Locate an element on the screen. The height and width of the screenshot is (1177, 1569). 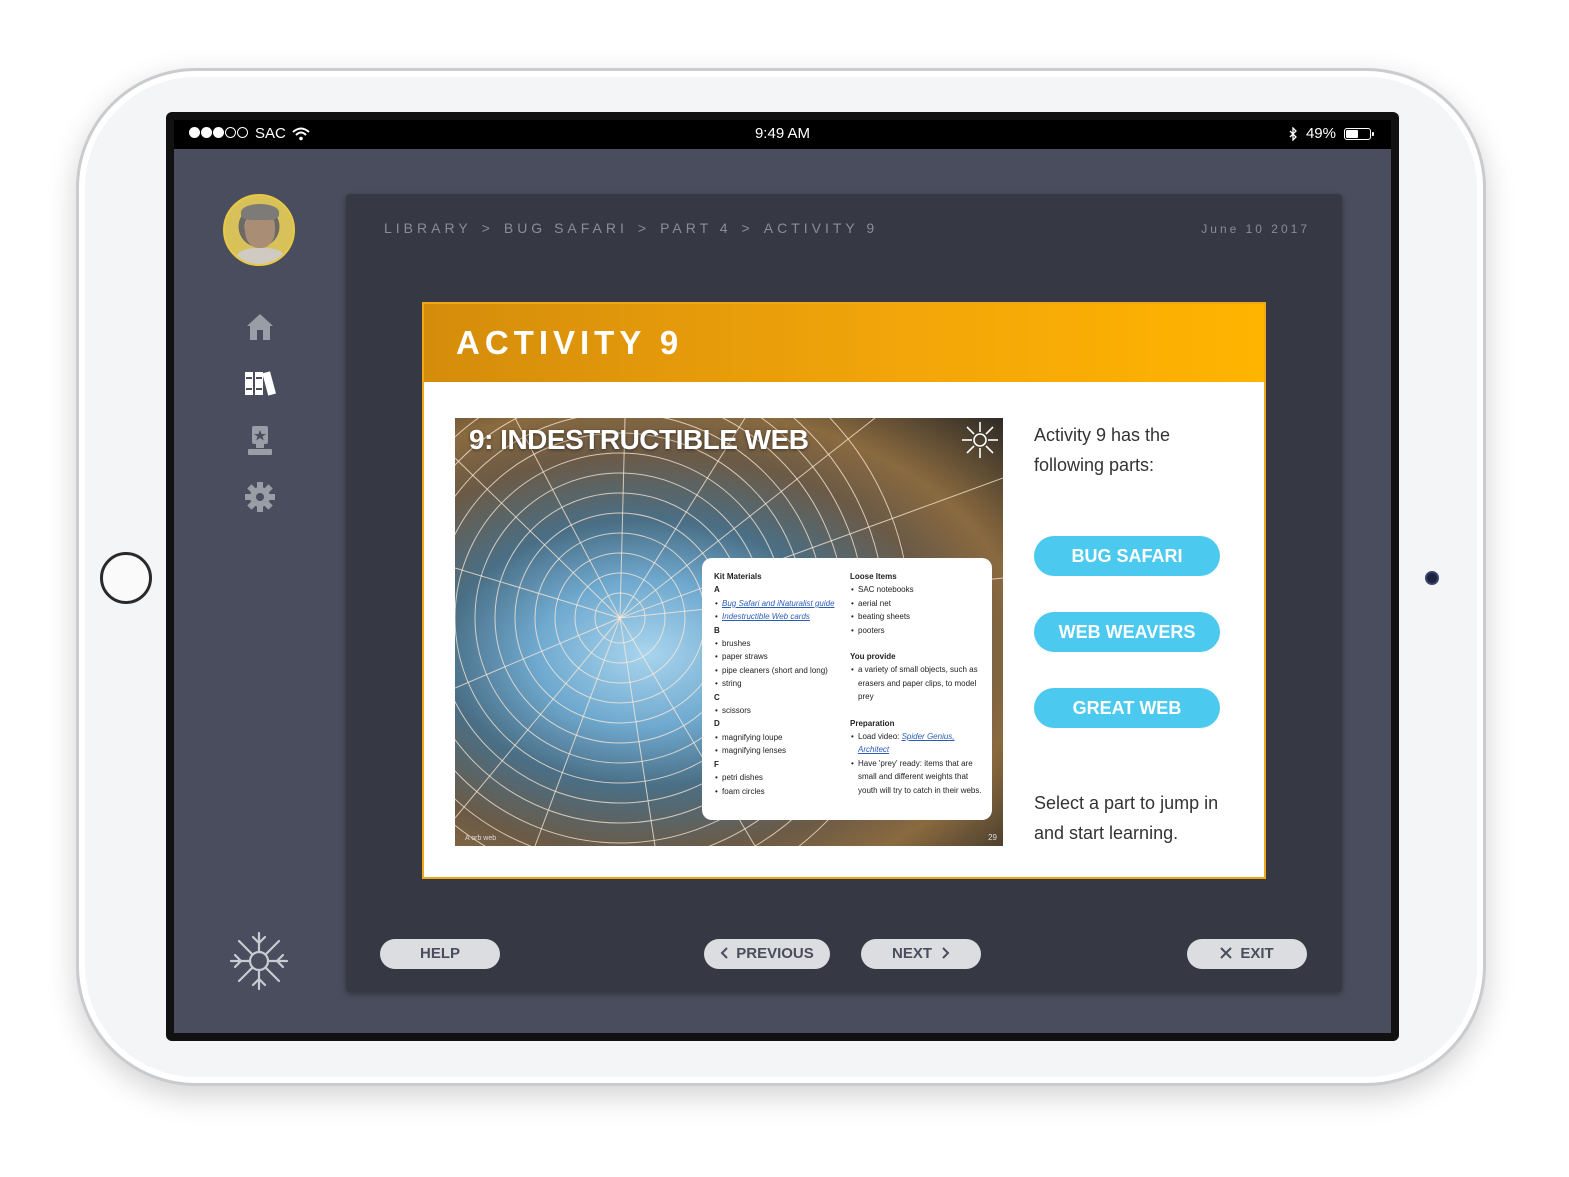
next-label: NEXT is located at coordinates (911, 953).